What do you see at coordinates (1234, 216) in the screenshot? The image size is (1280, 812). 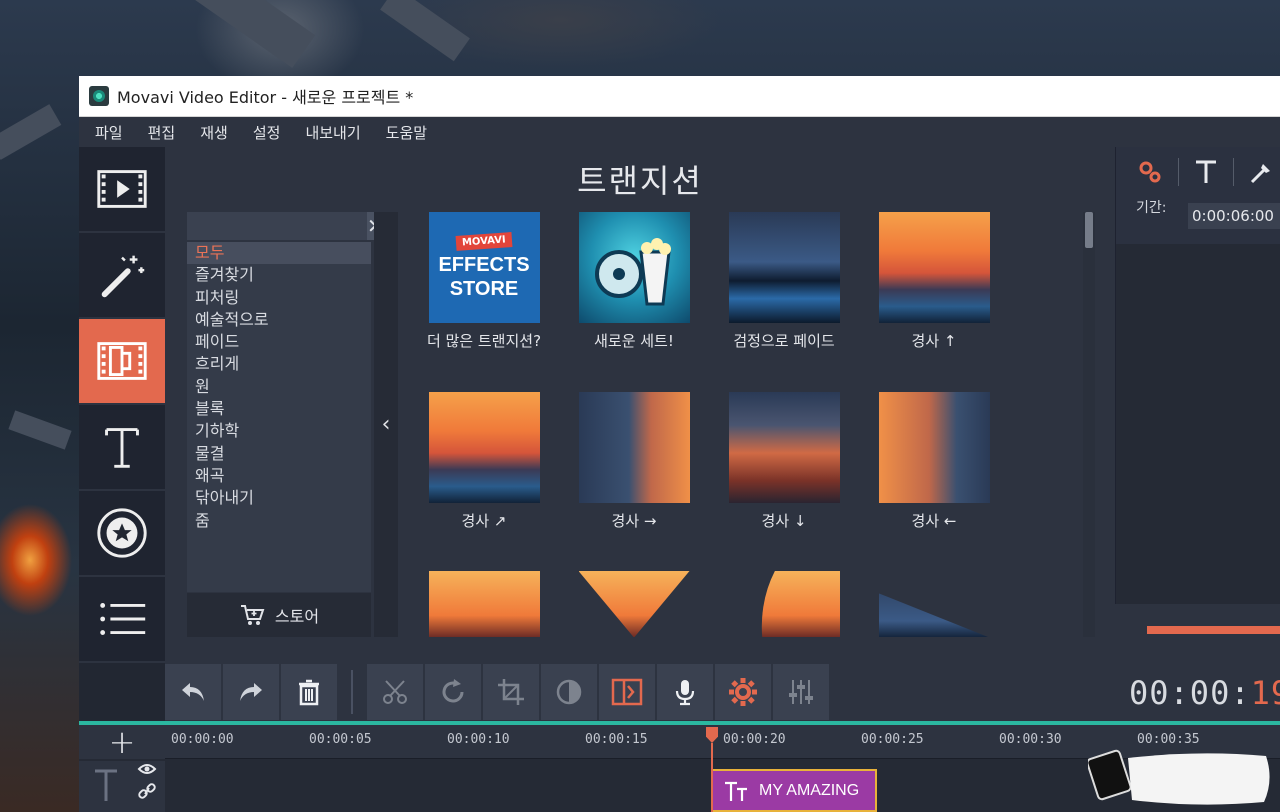 I see `duration-field: 0:00:06:00` at bounding box center [1234, 216].